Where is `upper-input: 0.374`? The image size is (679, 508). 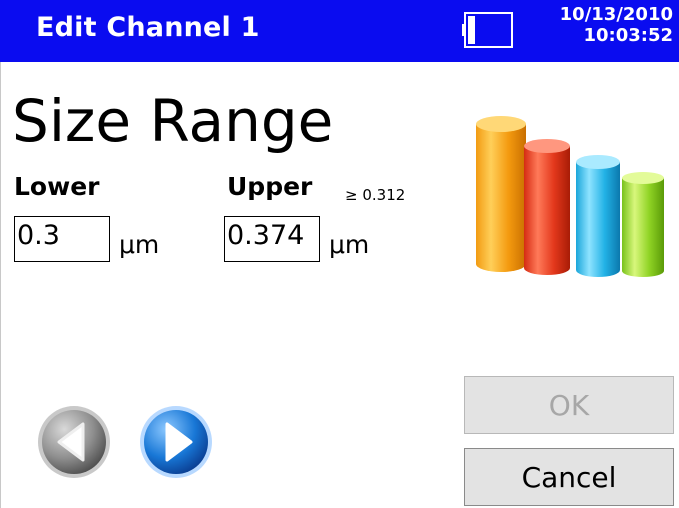 upper-input: 0.374 is located at coordinates (272, 239).